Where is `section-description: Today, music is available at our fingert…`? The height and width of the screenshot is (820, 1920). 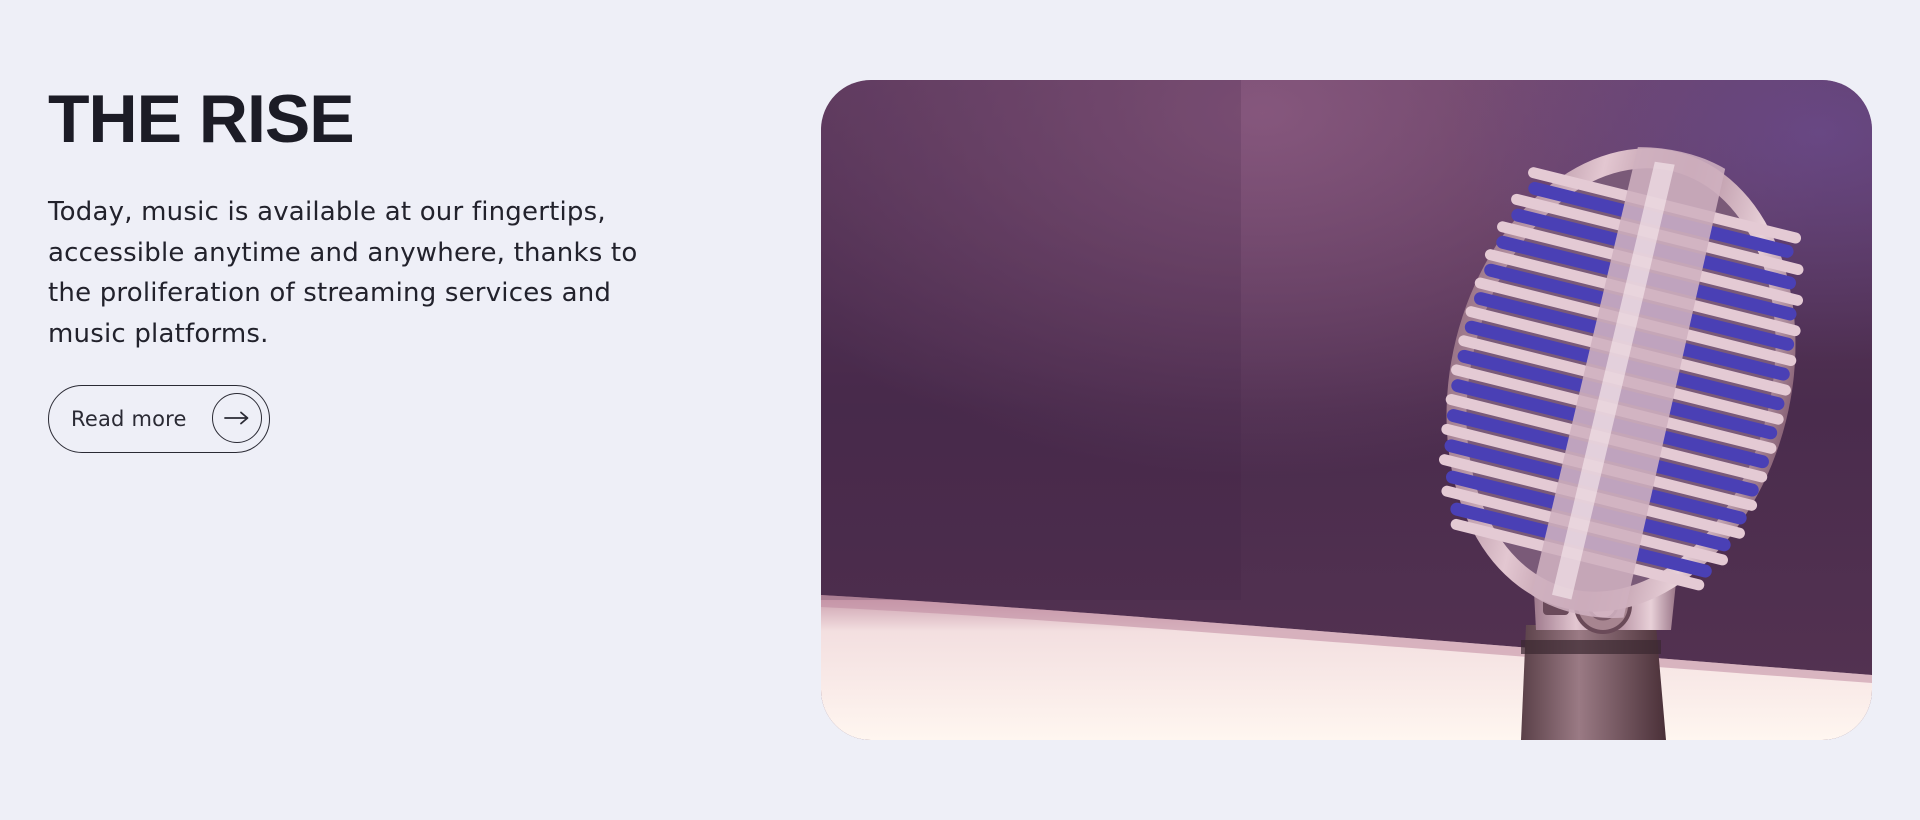 section-description: Today, music is available at our fingert… is located at coordinates (343, 273).